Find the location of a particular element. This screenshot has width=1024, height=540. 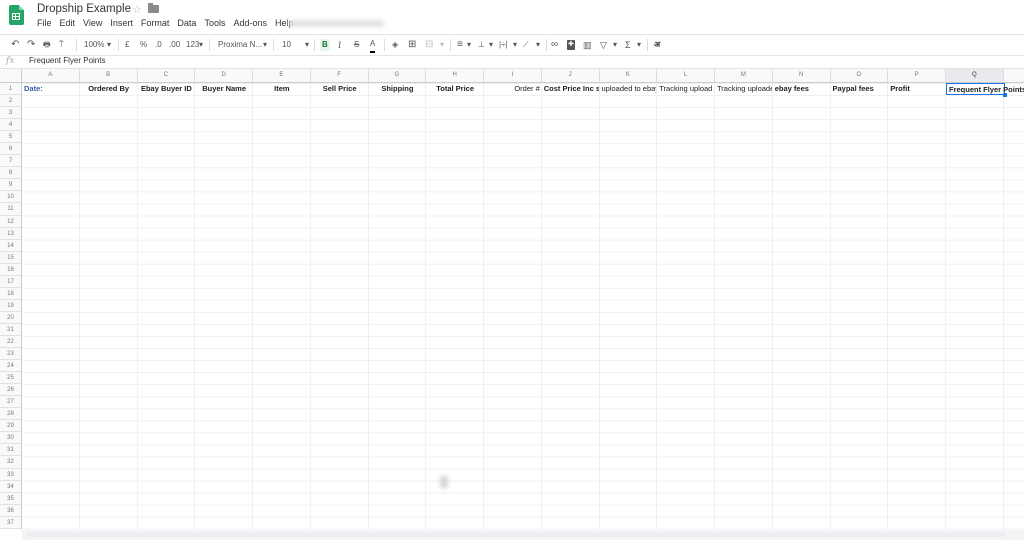

column-header-i: I is located at coordinates (513, 75).